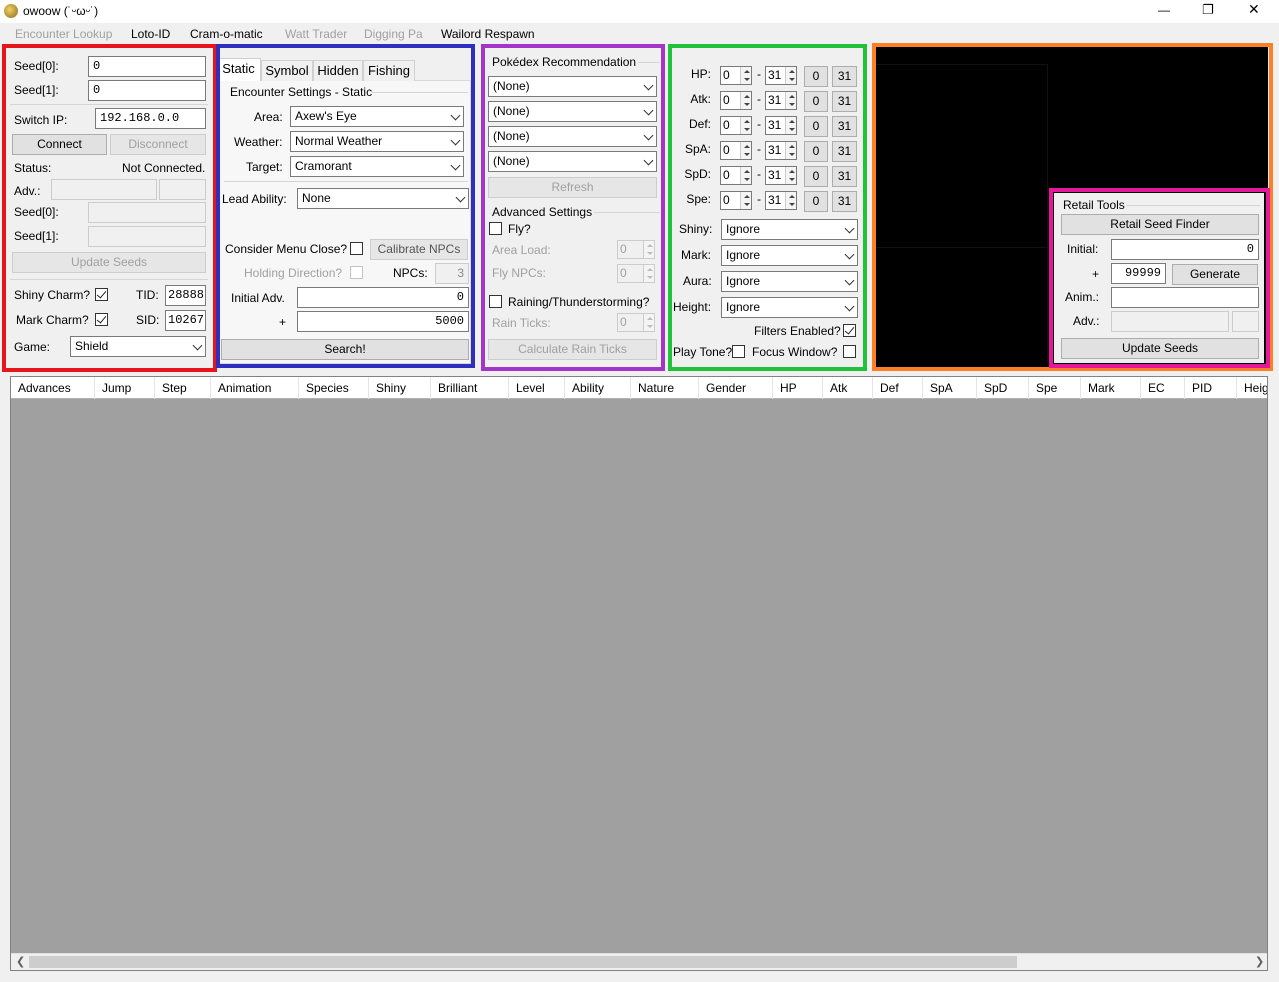  Describe the element at coordinates (572, 161) in the screenshot. I see `pokedex-select-4: (None)` at that location.